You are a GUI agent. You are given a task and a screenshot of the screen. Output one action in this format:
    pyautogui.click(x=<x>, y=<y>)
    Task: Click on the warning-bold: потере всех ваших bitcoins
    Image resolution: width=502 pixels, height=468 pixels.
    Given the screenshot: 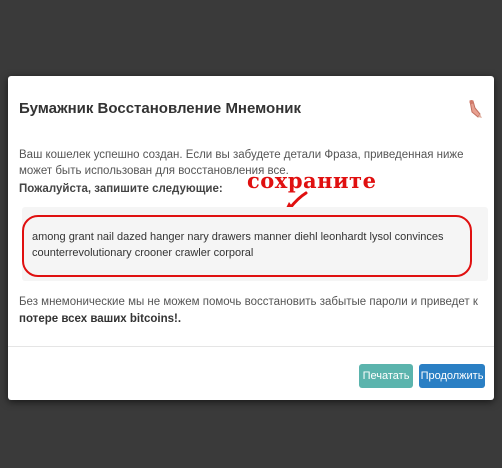 What is the action you would take?
    pyautogui.click(x=96, y=319)
    